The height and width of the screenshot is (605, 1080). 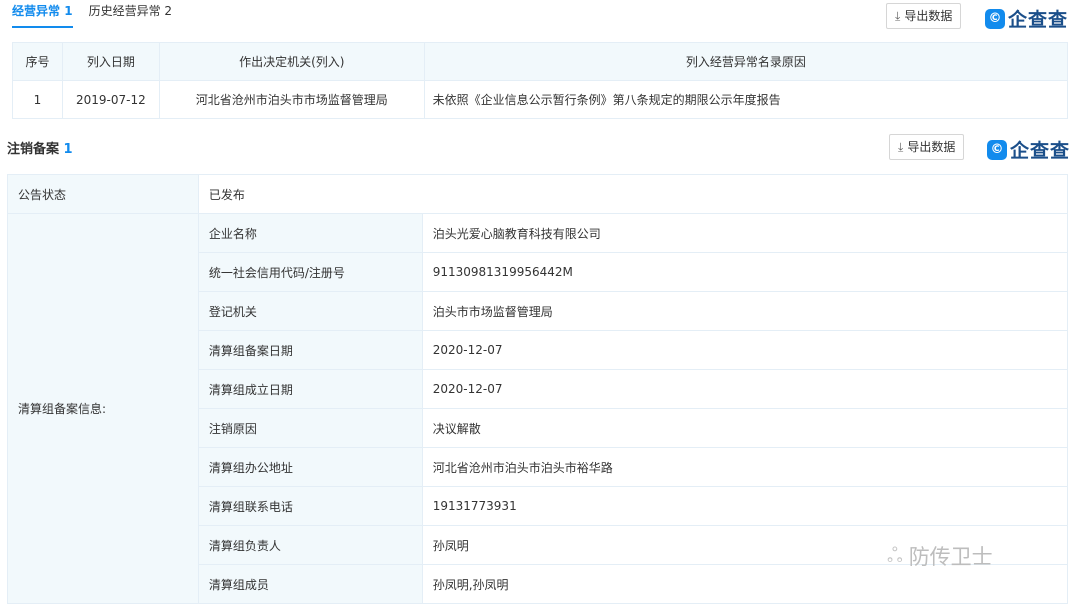 I want to click on row-label: 登记机关, so click(x=310, y=311).